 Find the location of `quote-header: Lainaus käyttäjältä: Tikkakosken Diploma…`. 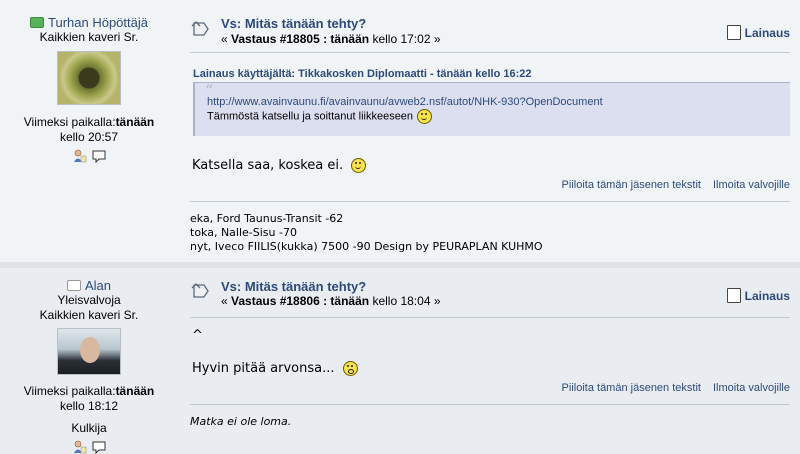

quote-header: Lainaus käyttäjältä: Tikkakosken Diploma… is located at coordinates (491, 75).